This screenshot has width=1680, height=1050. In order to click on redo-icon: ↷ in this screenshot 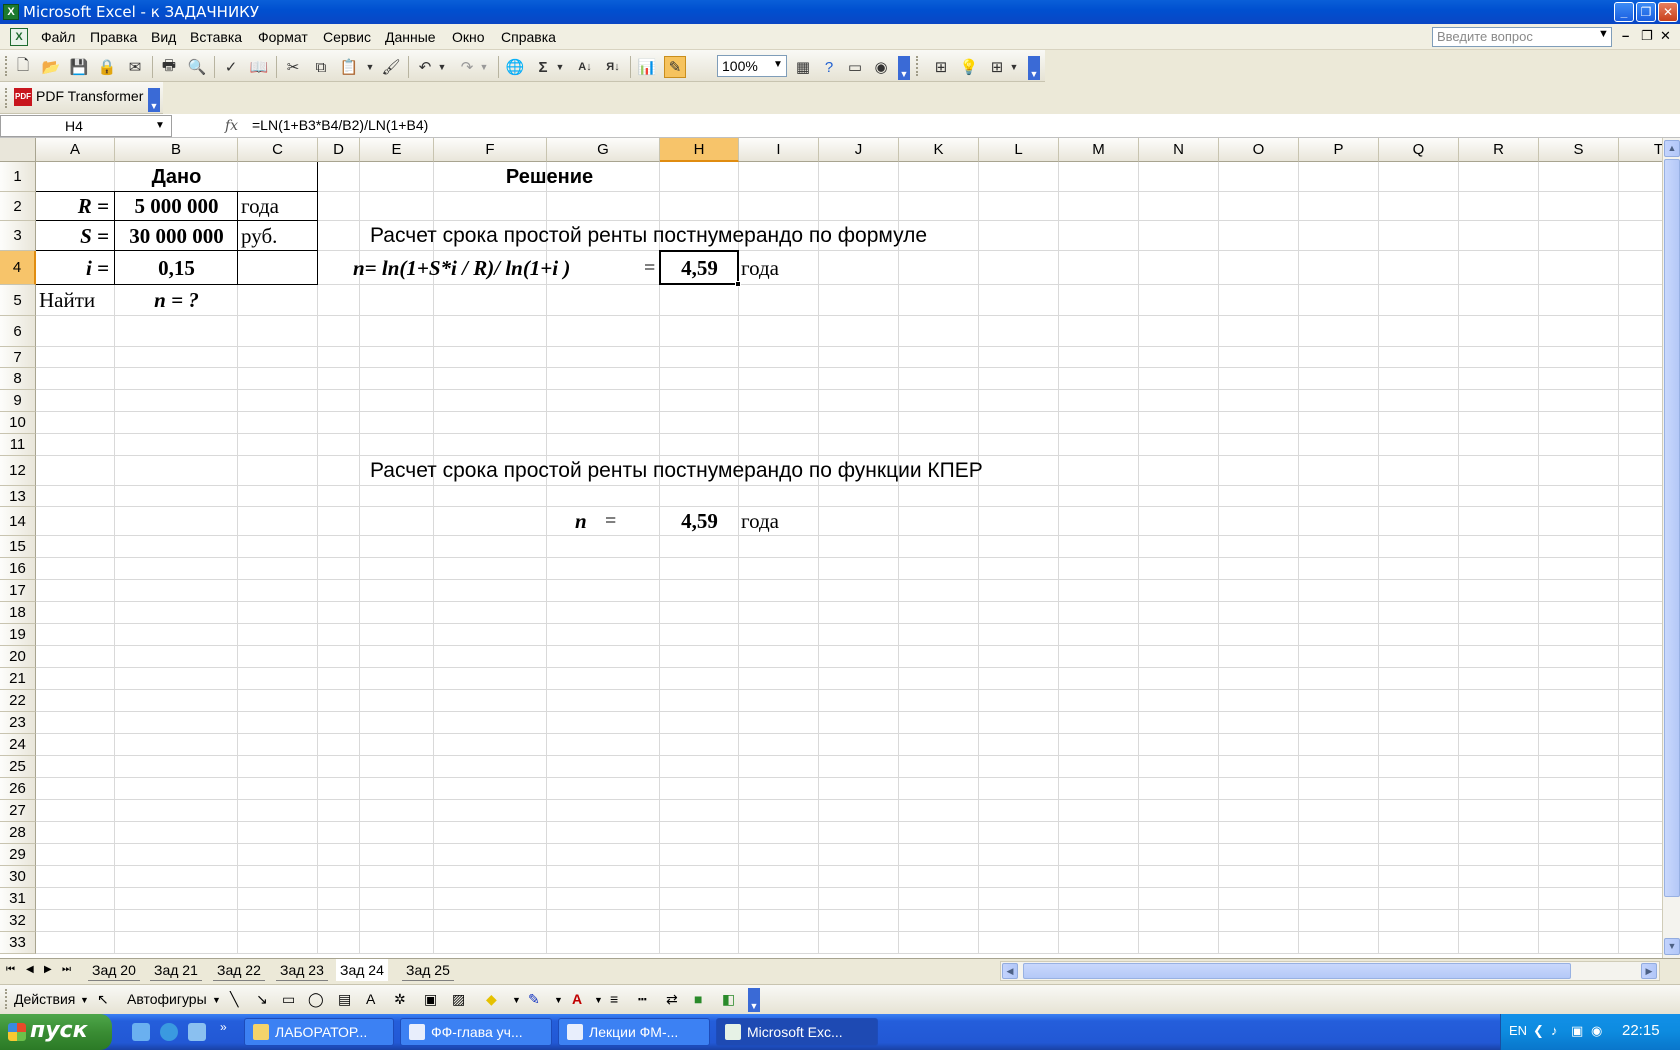, I will do `click(467, 67)`.